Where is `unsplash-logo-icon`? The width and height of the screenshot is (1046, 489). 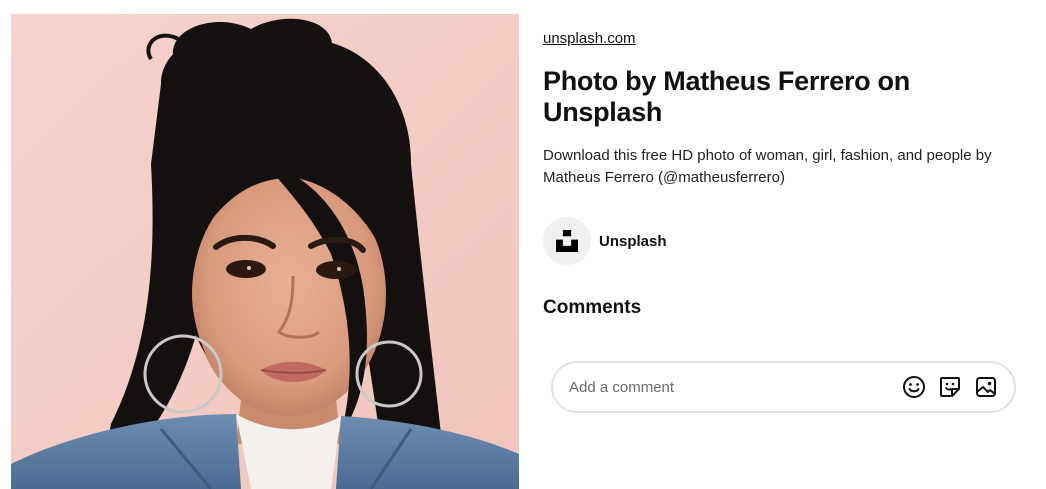 unsplash-logo-icon is located at coordinates (567, 241).